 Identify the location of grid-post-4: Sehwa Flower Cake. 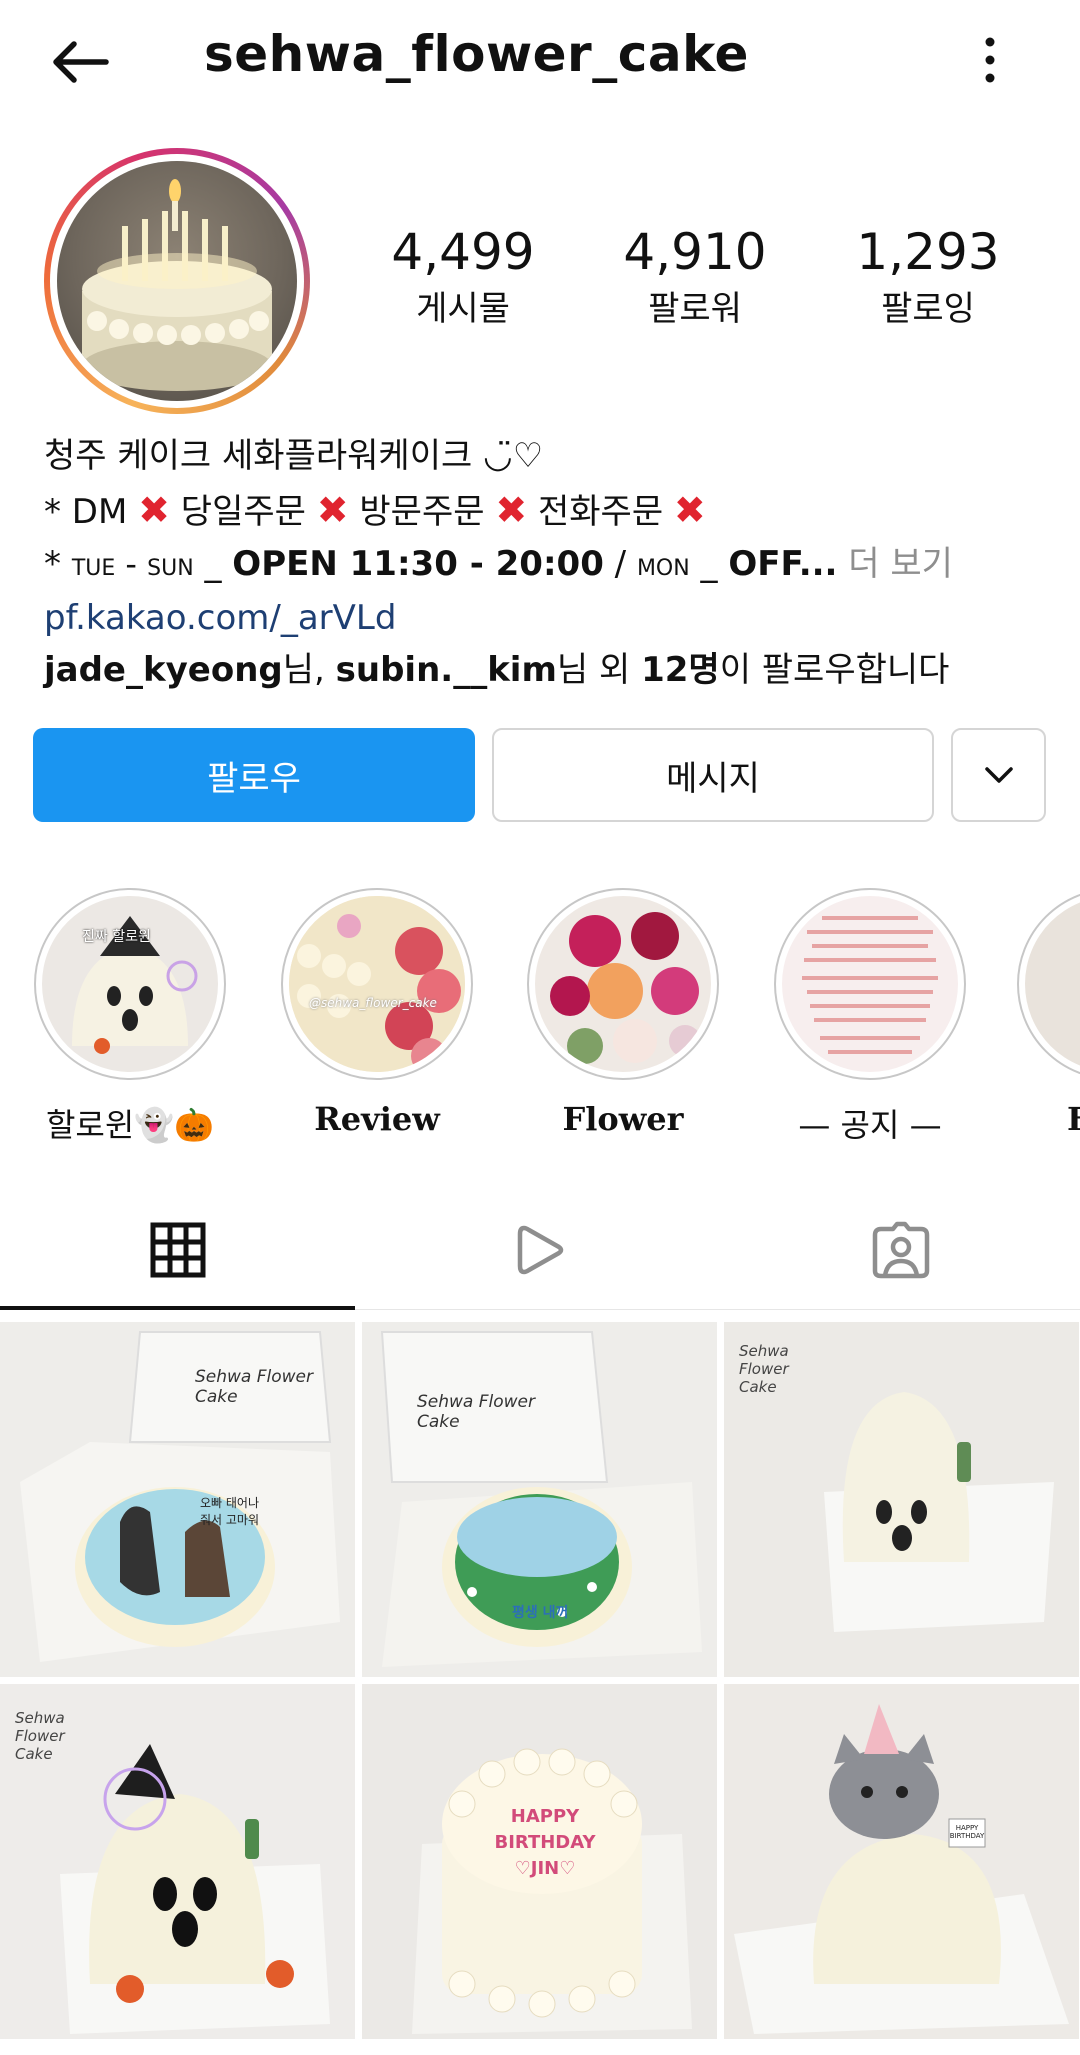
(177, 1861).